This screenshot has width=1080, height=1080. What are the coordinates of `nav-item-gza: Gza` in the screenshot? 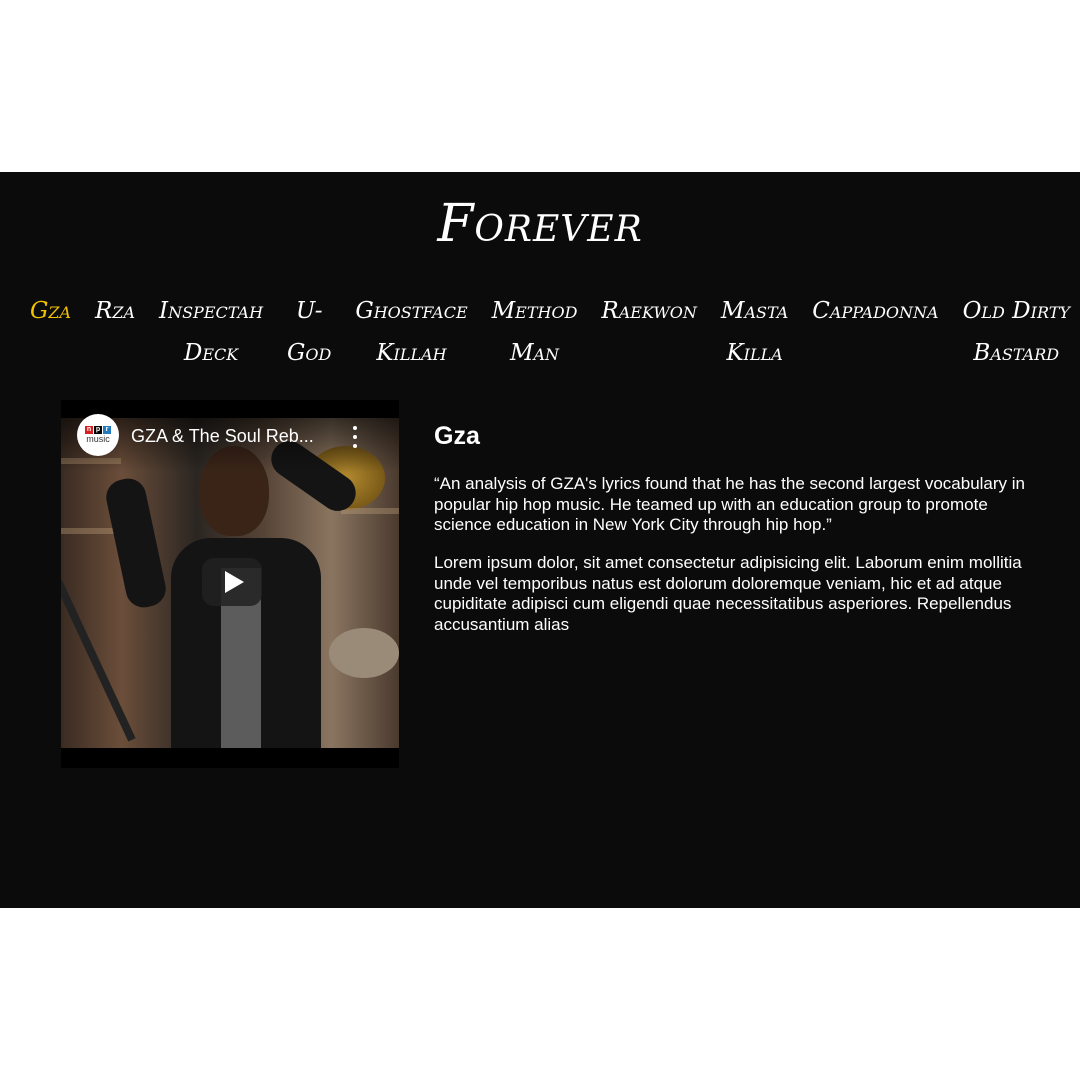 It's located at (50, 311).